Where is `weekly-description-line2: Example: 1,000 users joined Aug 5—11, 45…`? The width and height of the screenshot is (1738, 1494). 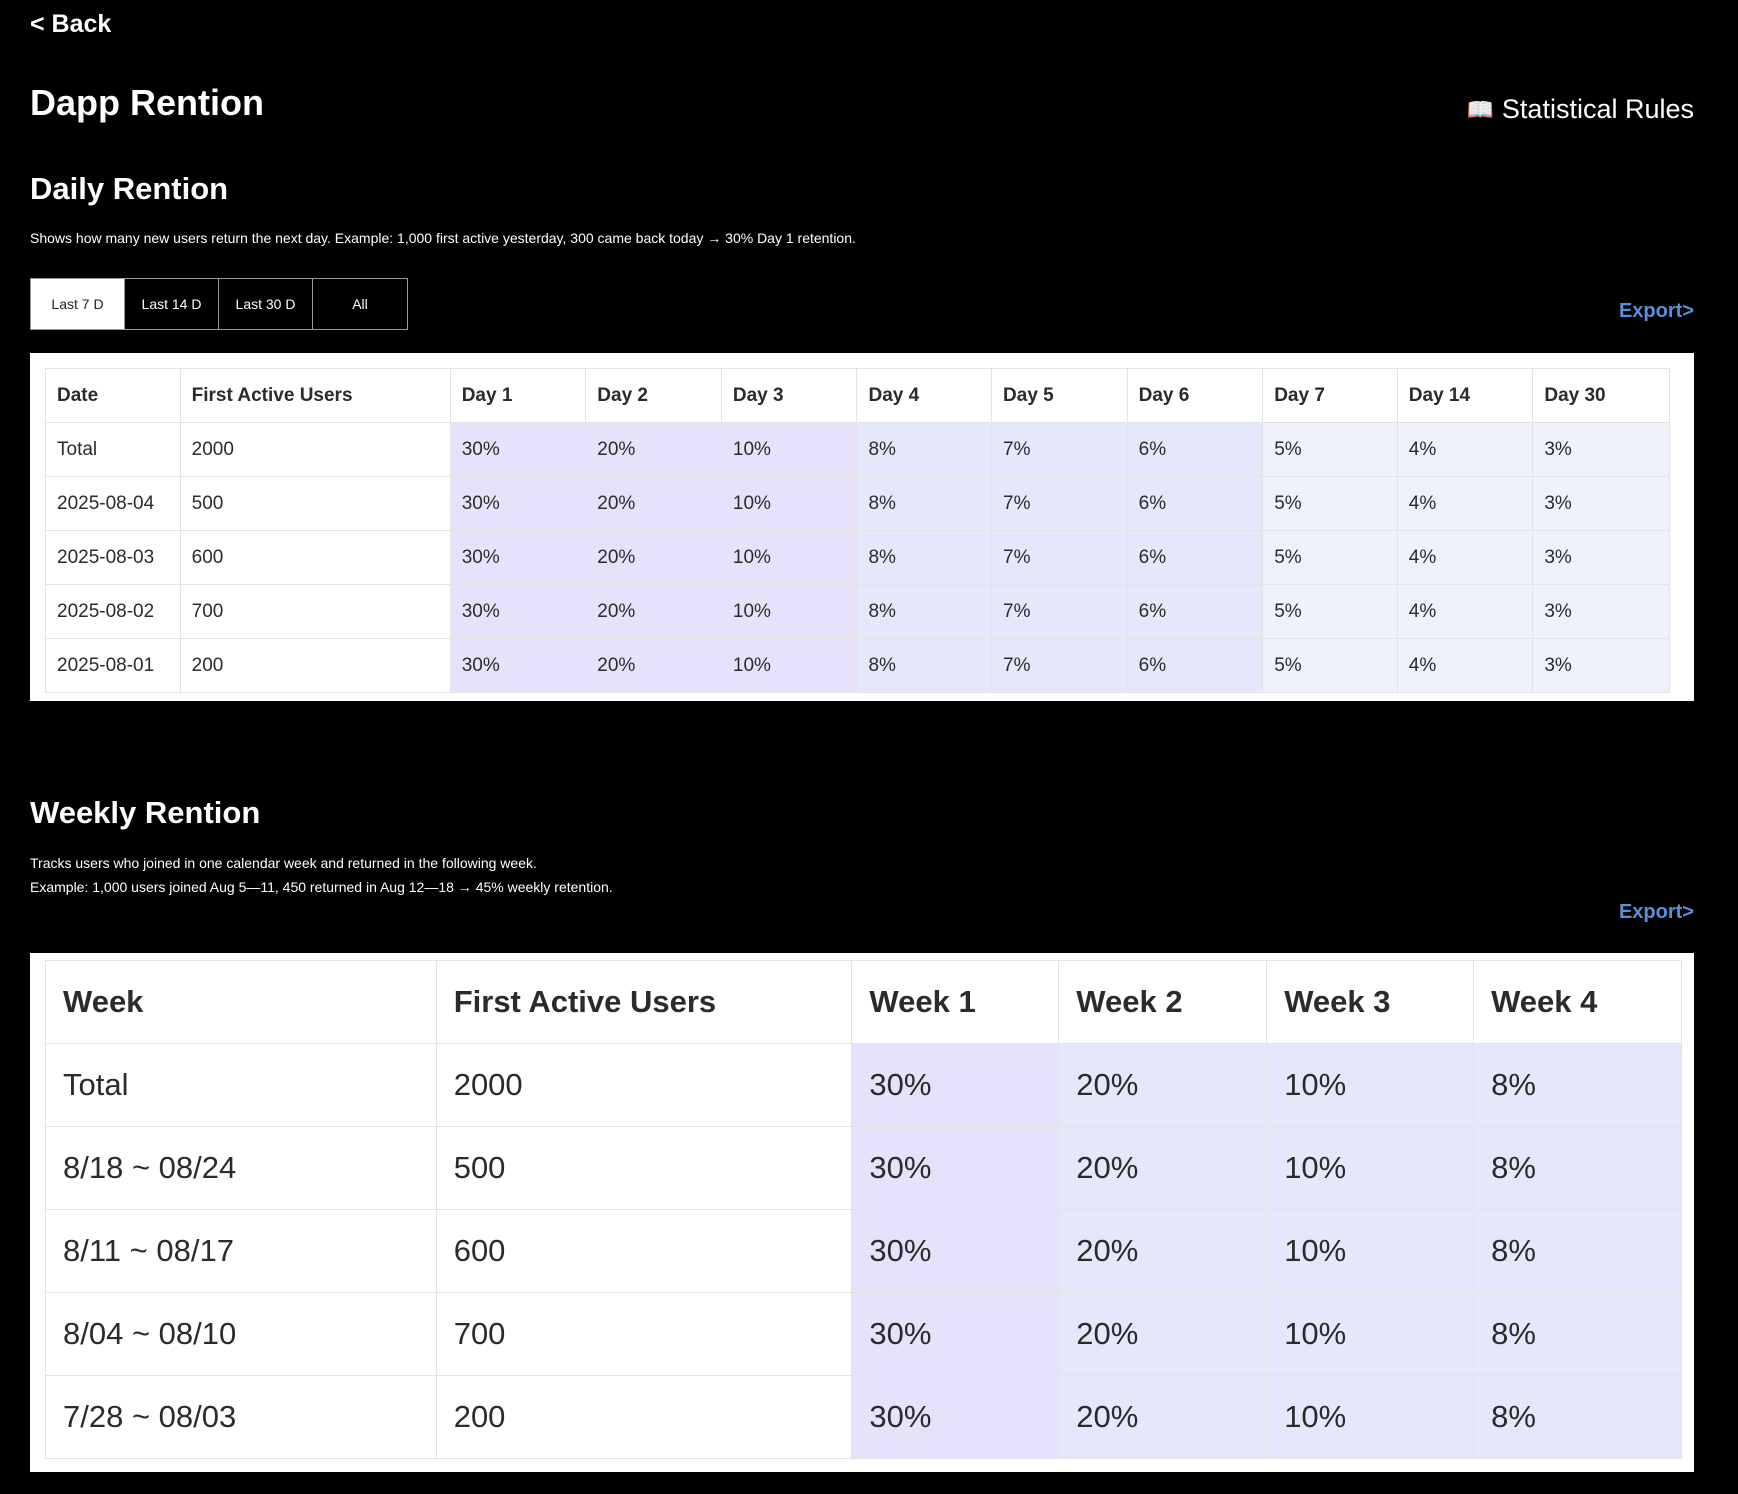 weekly-description-line2: Example: 1,000 users joined Aug 5—11, 45… is located at coordinates (321, 887).